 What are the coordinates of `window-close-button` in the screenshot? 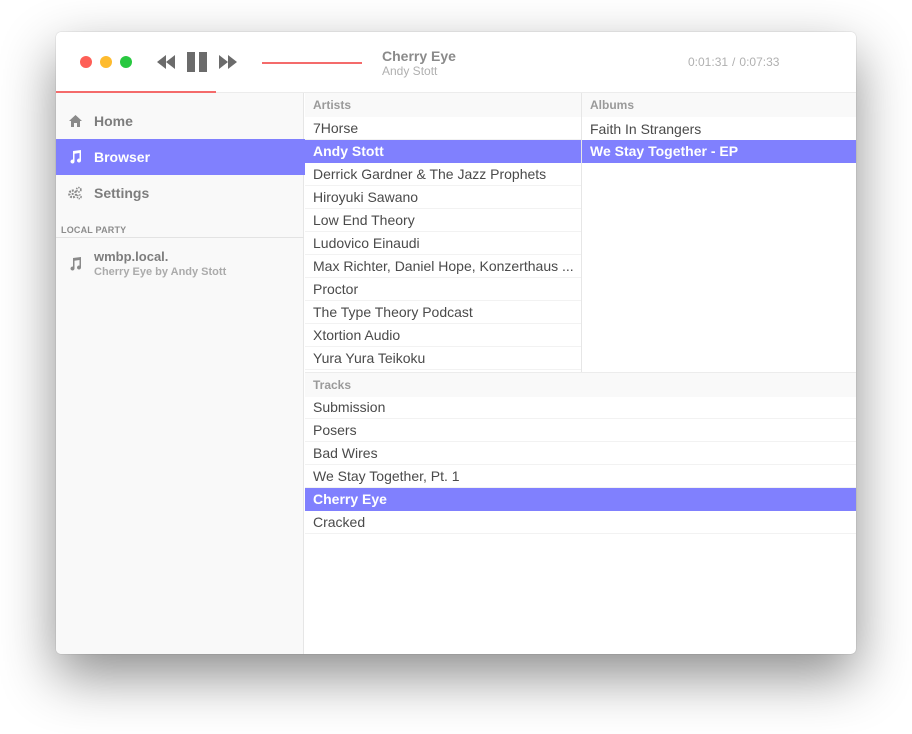 It's located at (86, 62).